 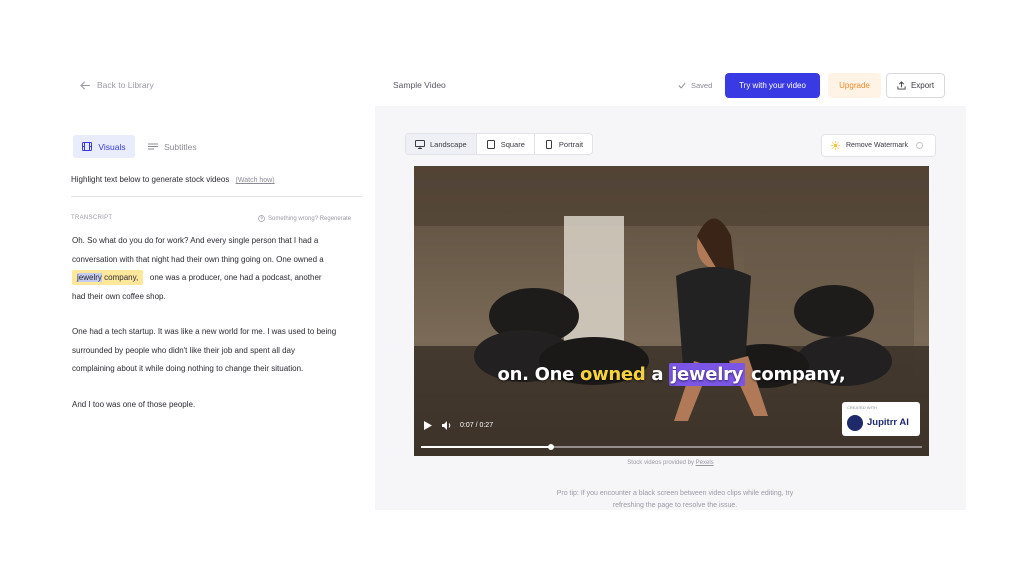 I want to click on saved-status: Saved, so click(x=695, y=85).